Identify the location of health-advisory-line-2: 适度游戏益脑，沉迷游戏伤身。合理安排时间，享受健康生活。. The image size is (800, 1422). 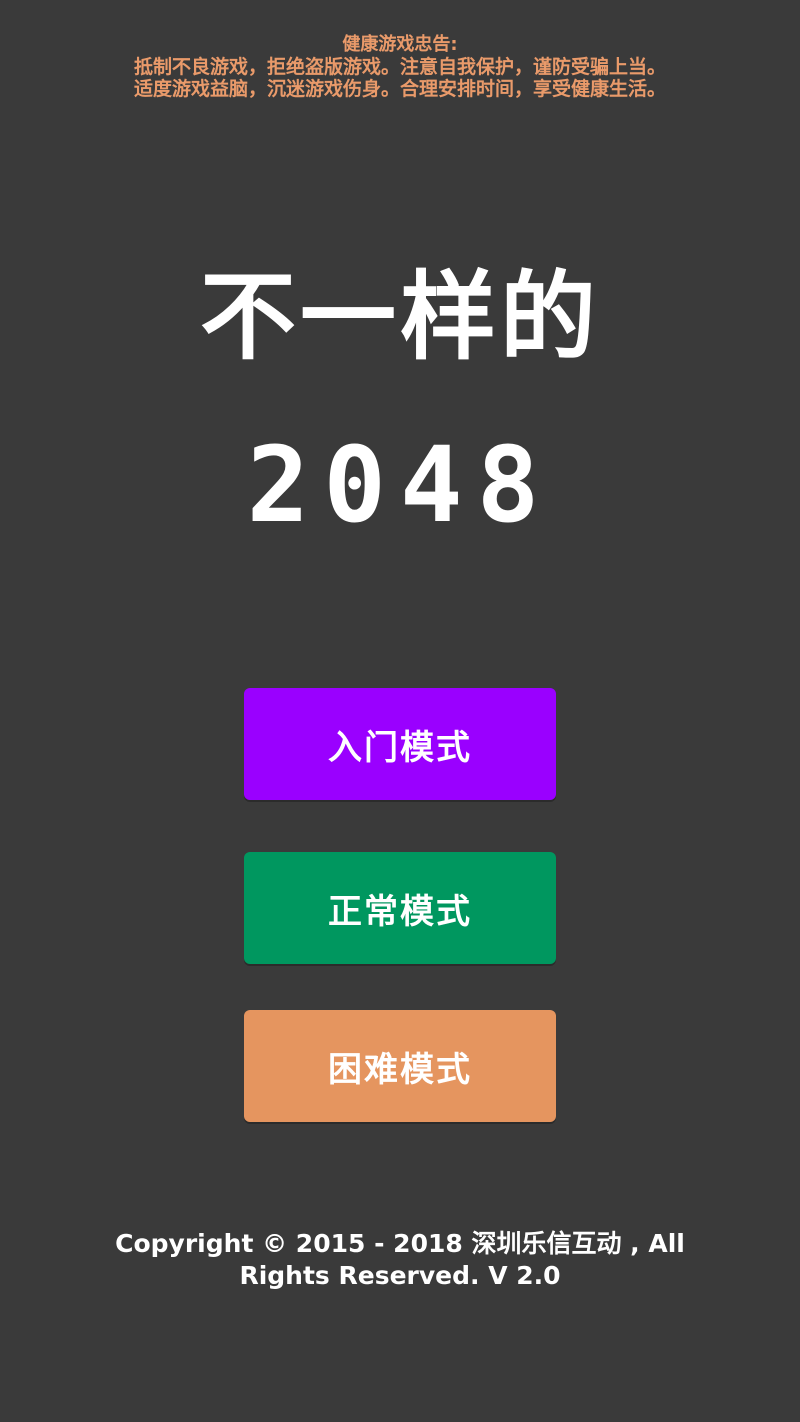
(399, 89).